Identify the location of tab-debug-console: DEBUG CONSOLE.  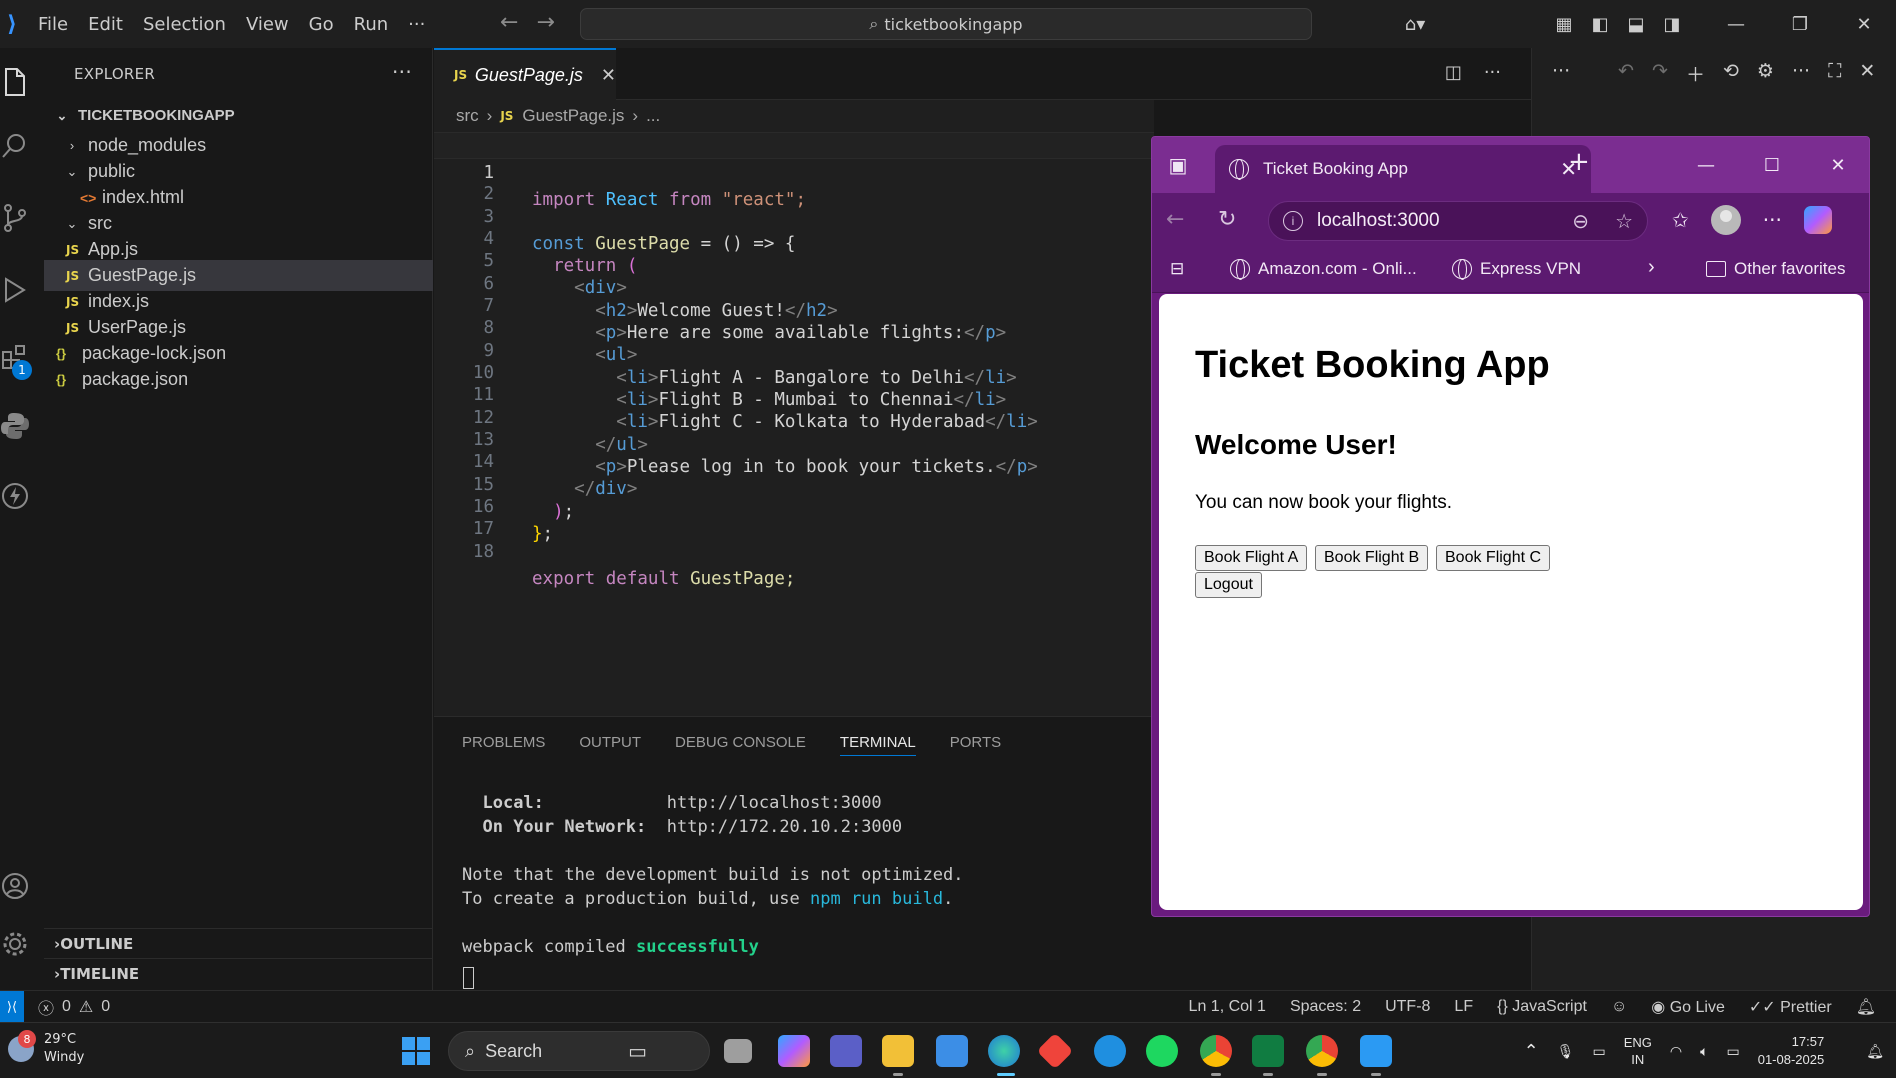
(740, 742).